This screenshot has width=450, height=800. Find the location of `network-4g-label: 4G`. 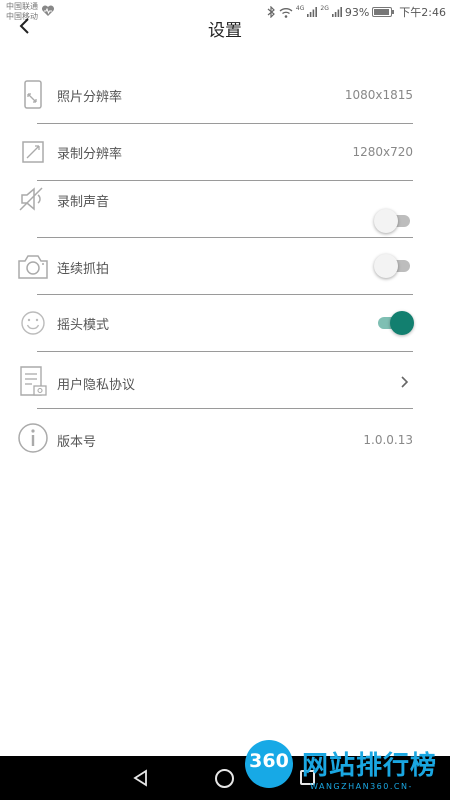

network-4g-label: 4G is located at coordinates (300, 8).